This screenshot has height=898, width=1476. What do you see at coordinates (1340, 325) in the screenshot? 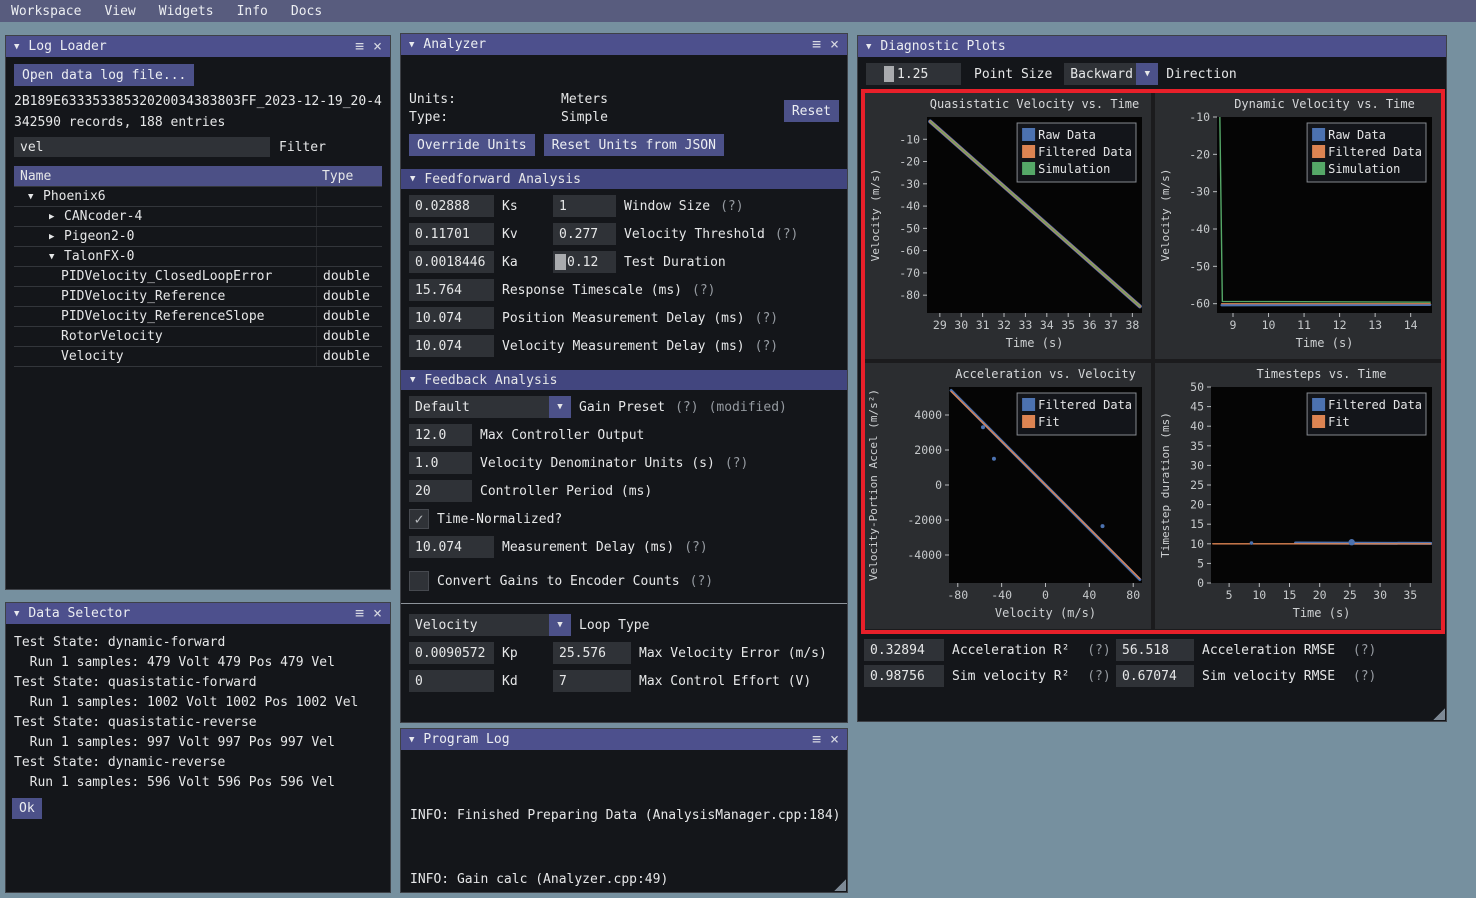
I see `svg-text: 12` at bounding box center [1340, 325].